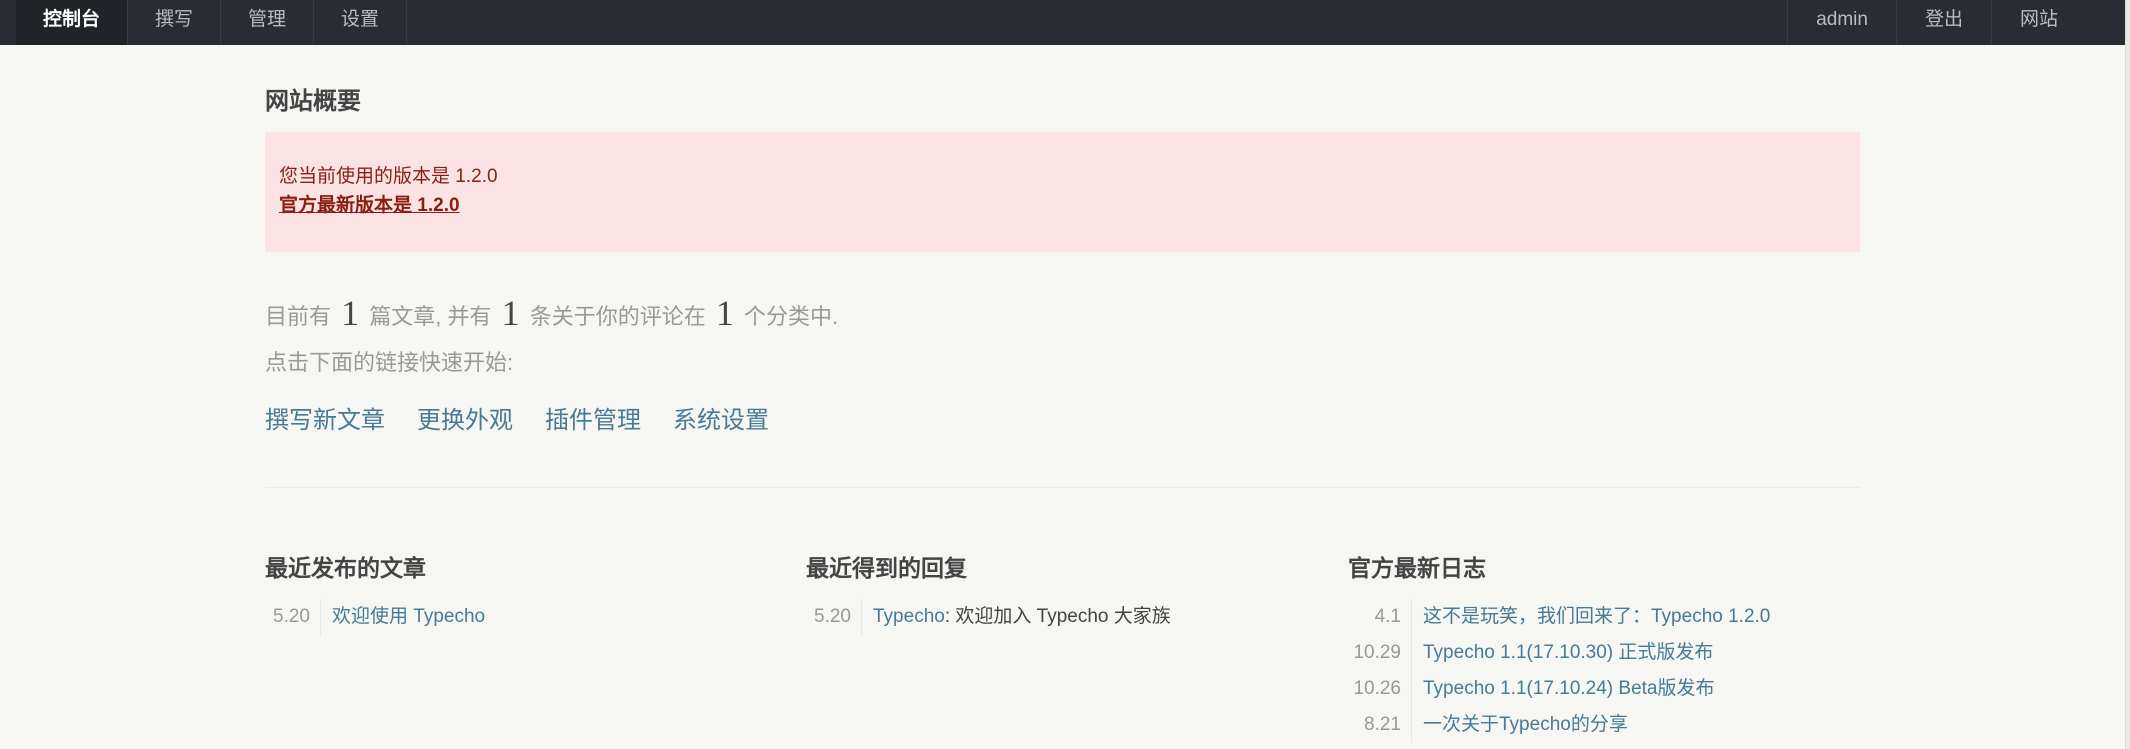 The width and height of the screenshot is (2130, 749). I want to click on list-item: 5.20 欢迎使用 Typecho, so click(525, 617).